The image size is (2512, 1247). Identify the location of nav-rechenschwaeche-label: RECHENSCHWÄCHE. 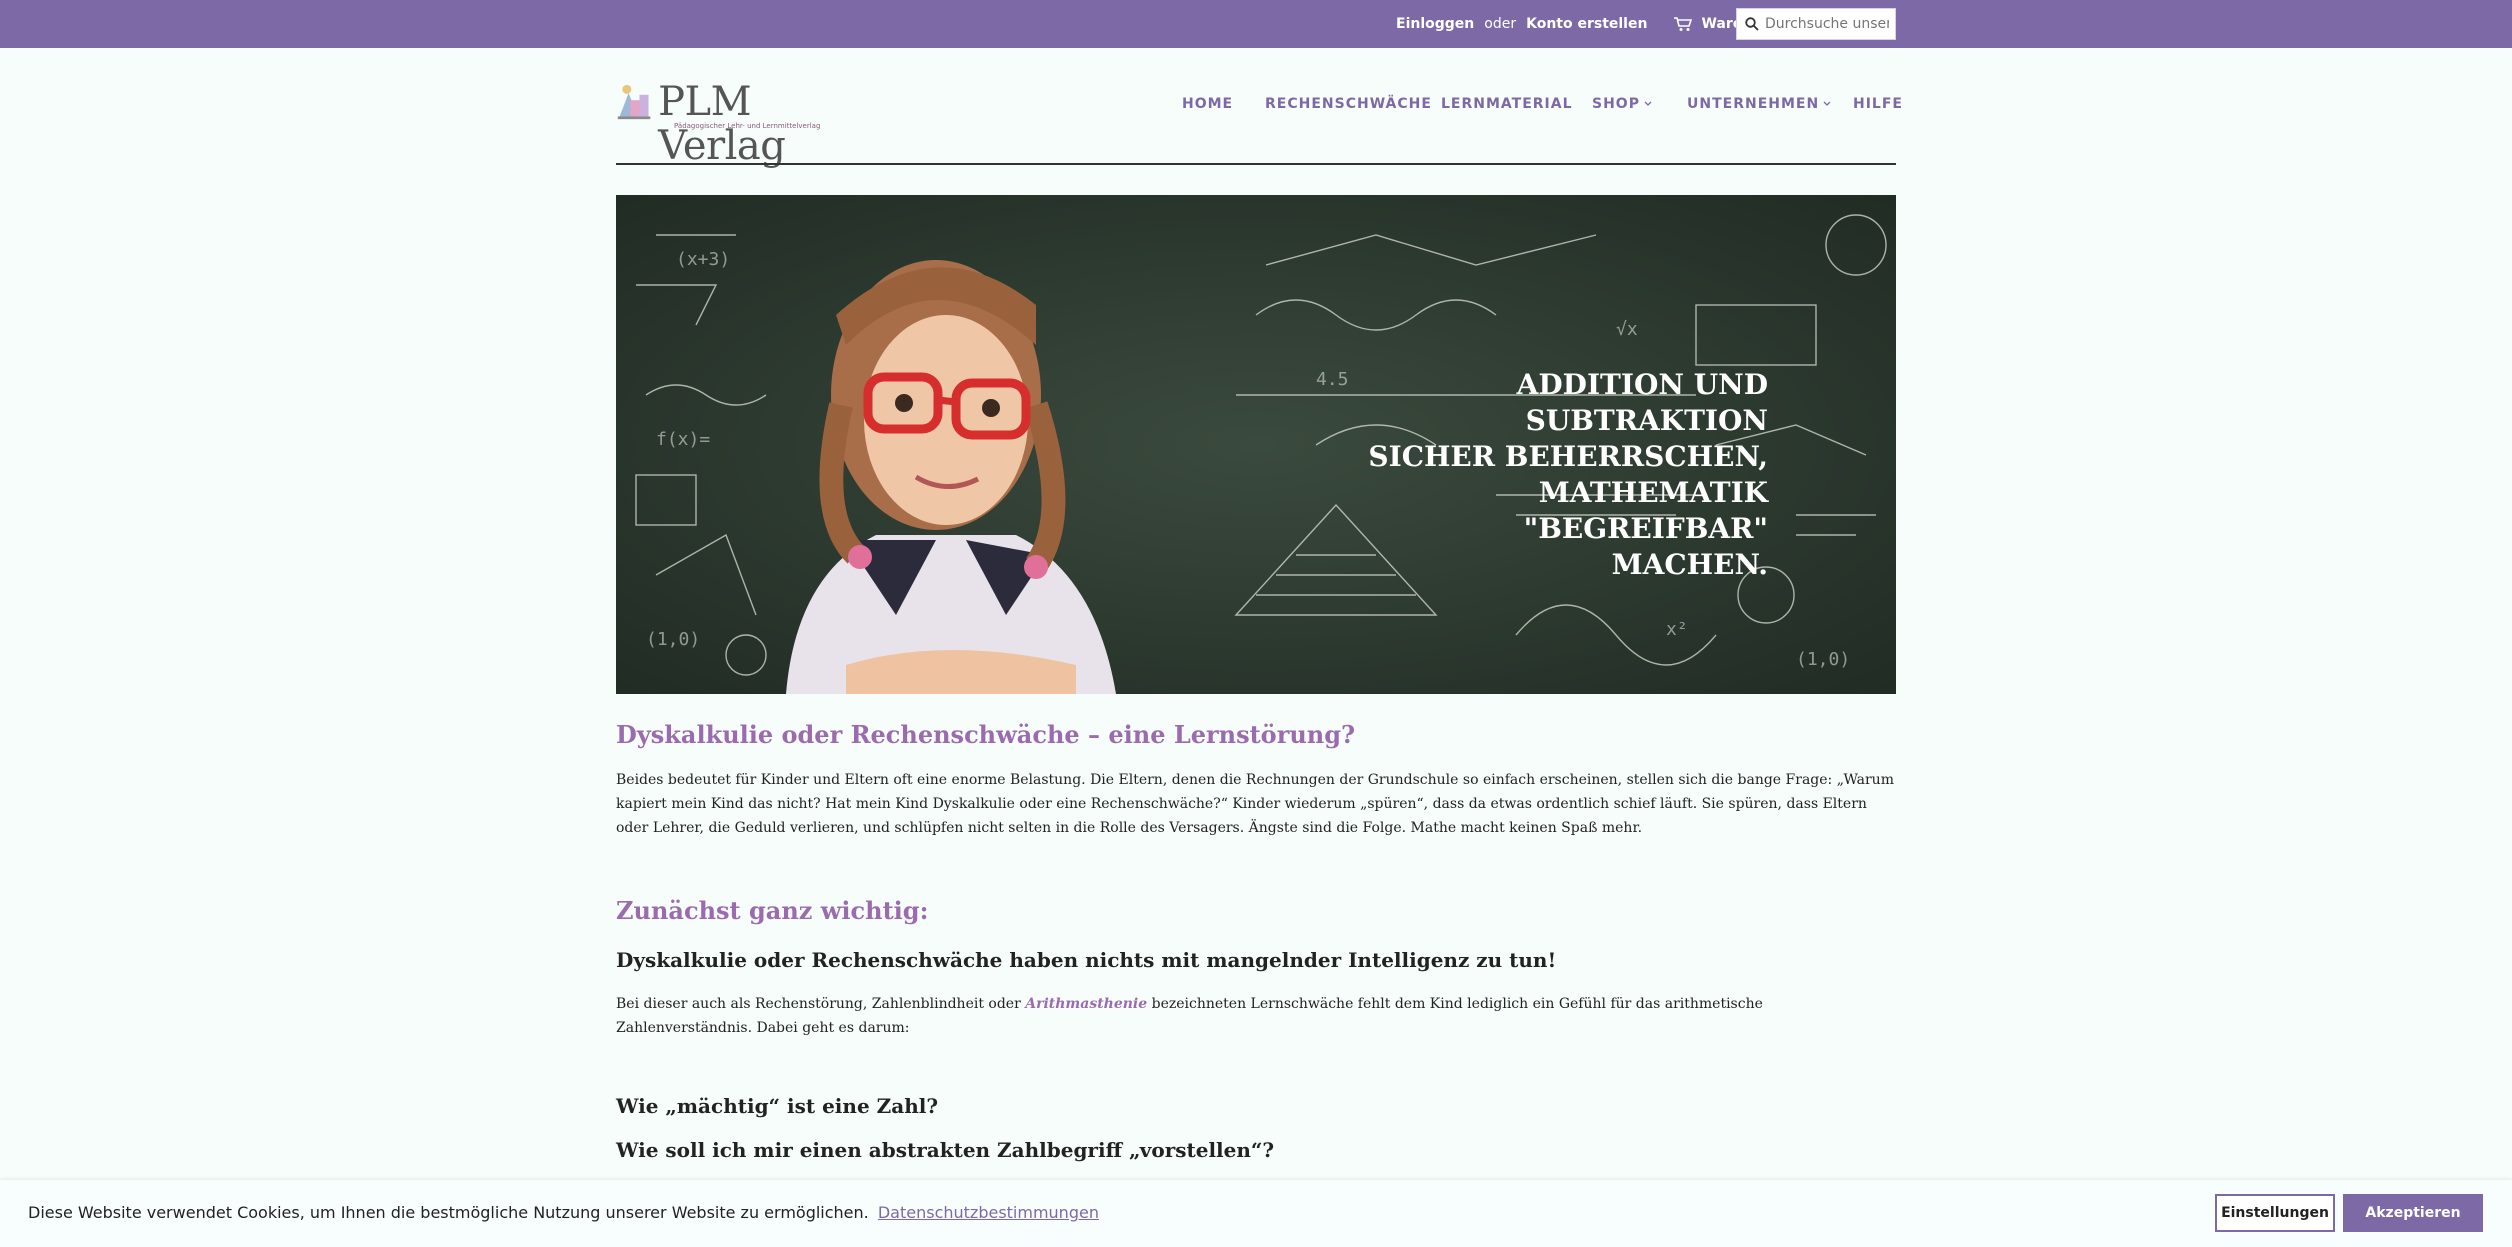
(1348, 104).